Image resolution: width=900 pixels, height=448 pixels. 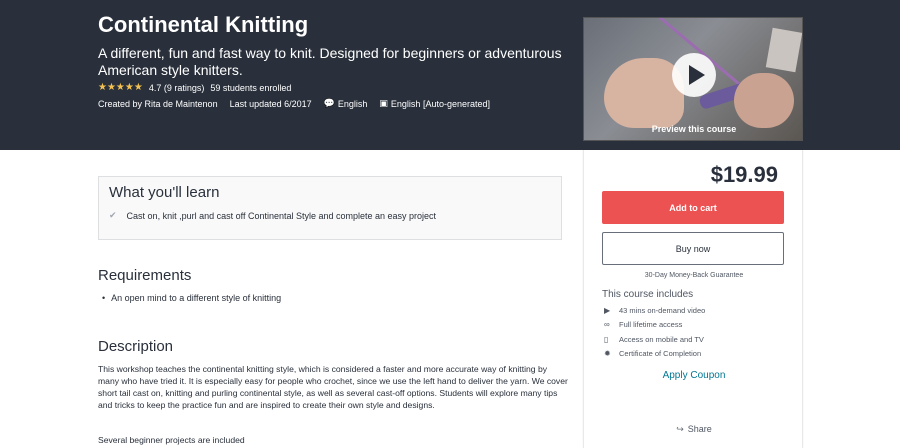 I want to click on includes-item: ▯ Access on mobile and TV, so click(x=654, y=339).